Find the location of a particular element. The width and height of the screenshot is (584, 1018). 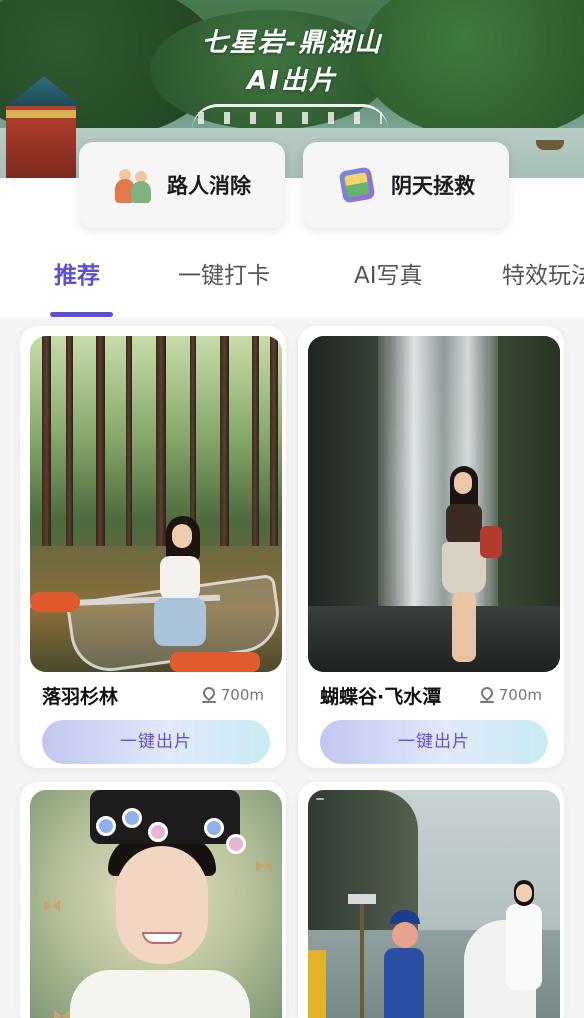

spot-title: 蝴蝶谷·飞水潭 is located at coordinates (381, 697).